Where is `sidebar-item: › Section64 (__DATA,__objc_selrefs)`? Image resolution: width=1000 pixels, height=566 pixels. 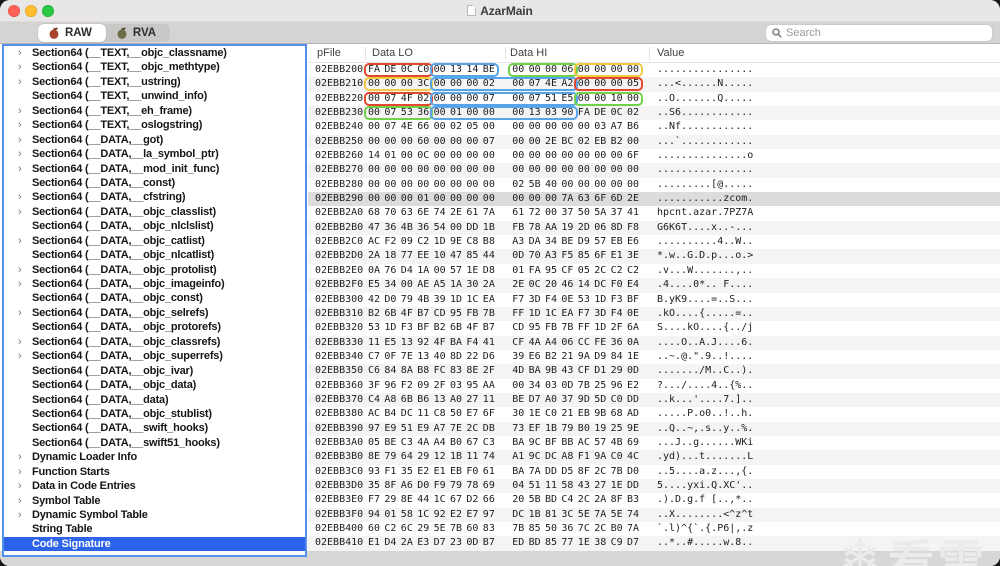
sidebar-item: › Section64 (__DATA,__objc_selrefs) is located at coordinates (154, 313).